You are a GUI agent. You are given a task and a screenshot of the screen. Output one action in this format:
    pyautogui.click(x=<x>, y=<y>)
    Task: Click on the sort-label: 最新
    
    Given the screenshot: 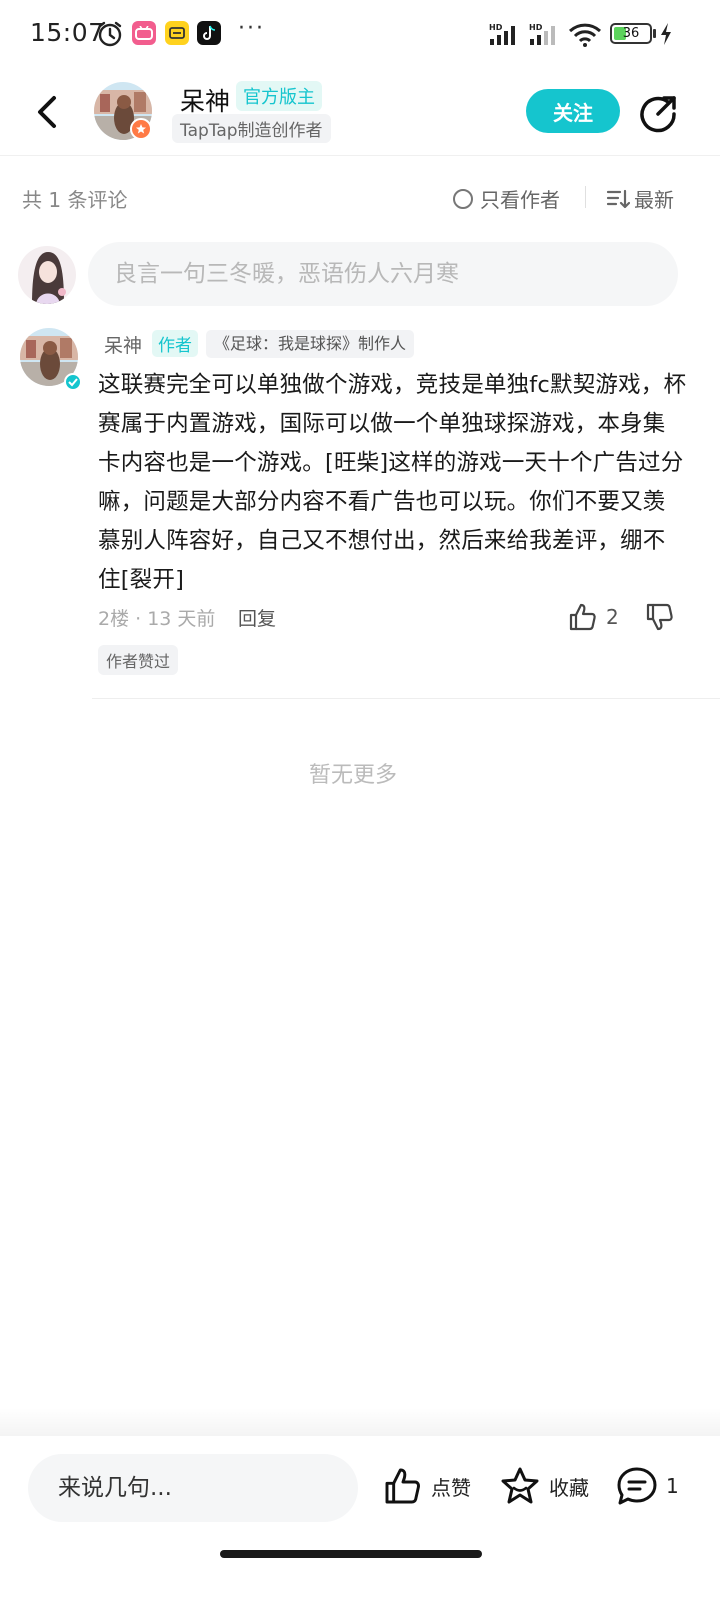 What is the action you would take?
    pyautogui.click(x=654, y=200)
    